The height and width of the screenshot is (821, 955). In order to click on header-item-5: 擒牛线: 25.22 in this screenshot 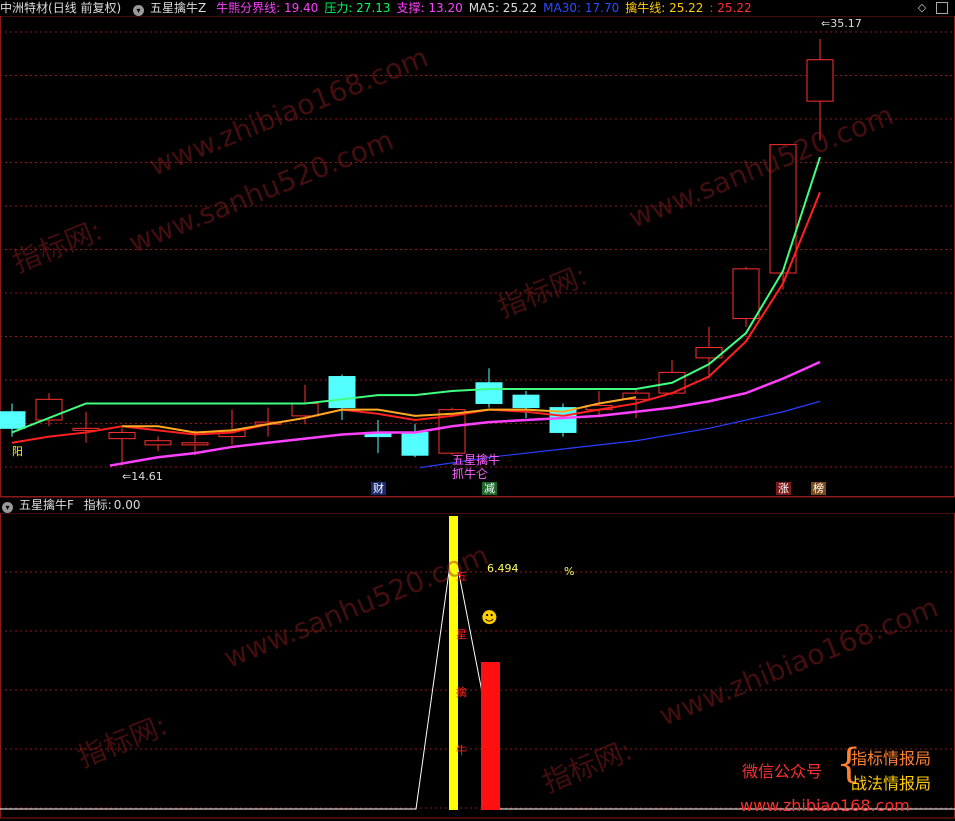, I will do `click(664, 8)`.